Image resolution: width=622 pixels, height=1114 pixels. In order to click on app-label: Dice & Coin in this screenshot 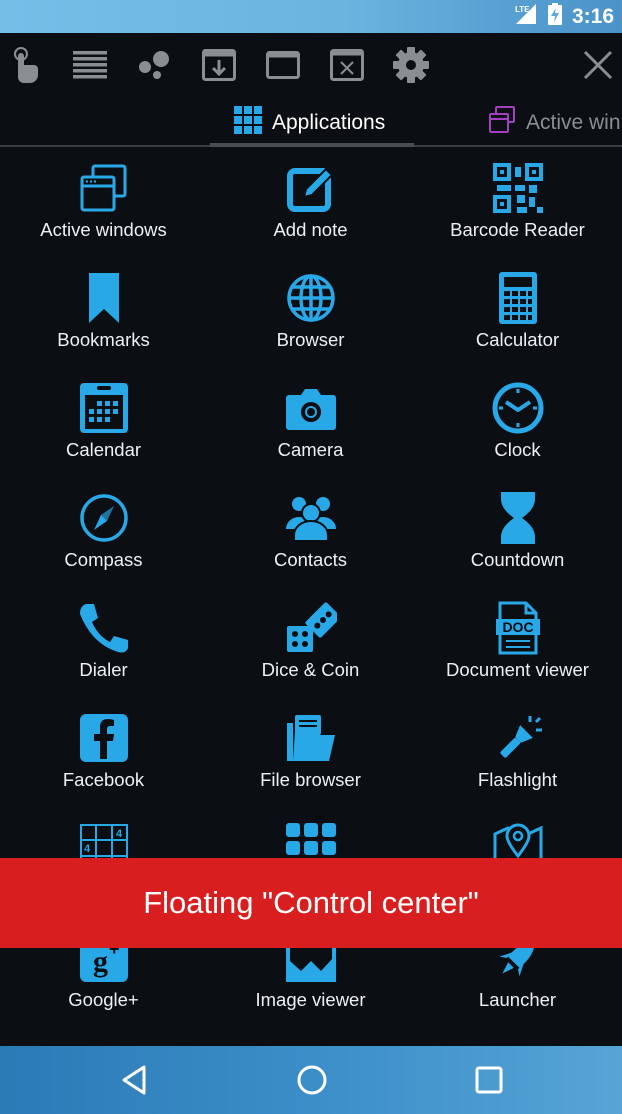, I will do `click(310, 669)`.